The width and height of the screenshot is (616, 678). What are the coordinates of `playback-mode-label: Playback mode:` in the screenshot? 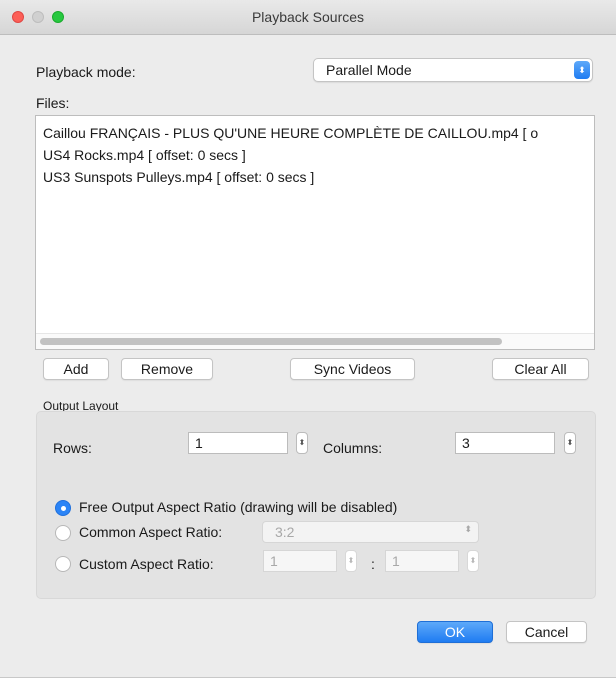 It's located at (86, 72).